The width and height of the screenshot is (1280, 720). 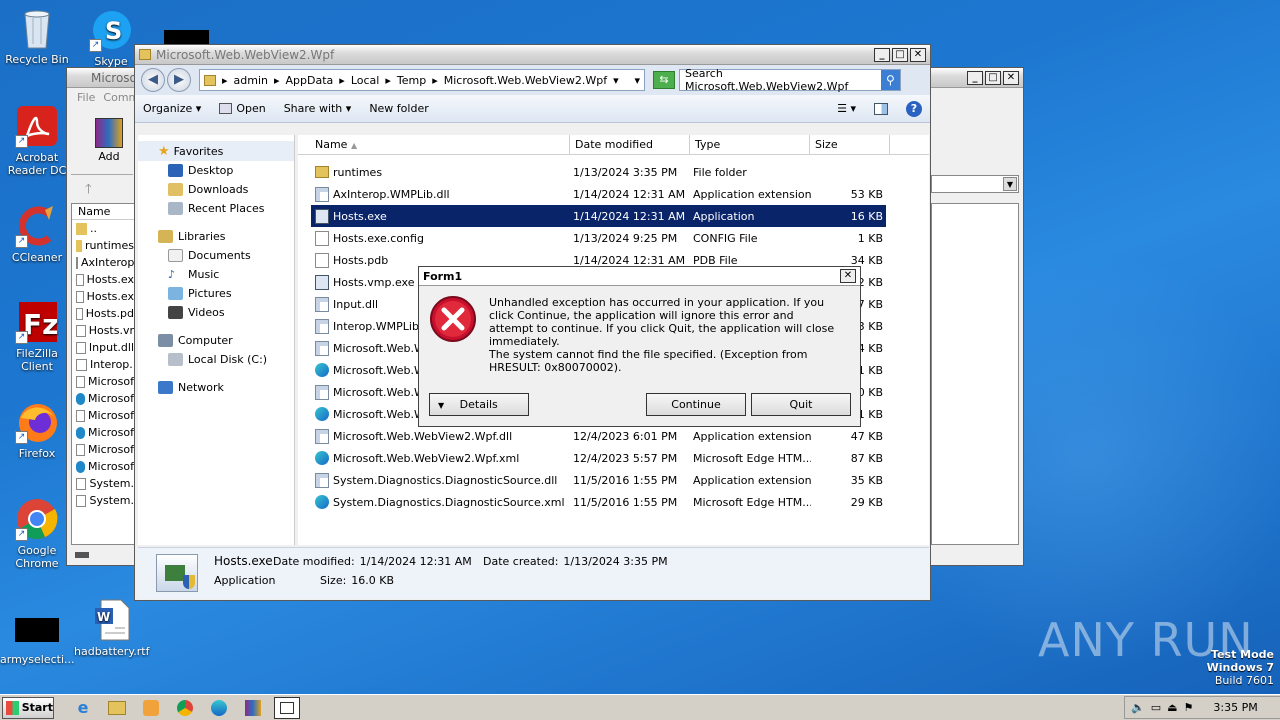 What do you see at coordinates (890, 80) in the screenshot?
I see `search-icon: ⚲` at bounding box center [890, 80].